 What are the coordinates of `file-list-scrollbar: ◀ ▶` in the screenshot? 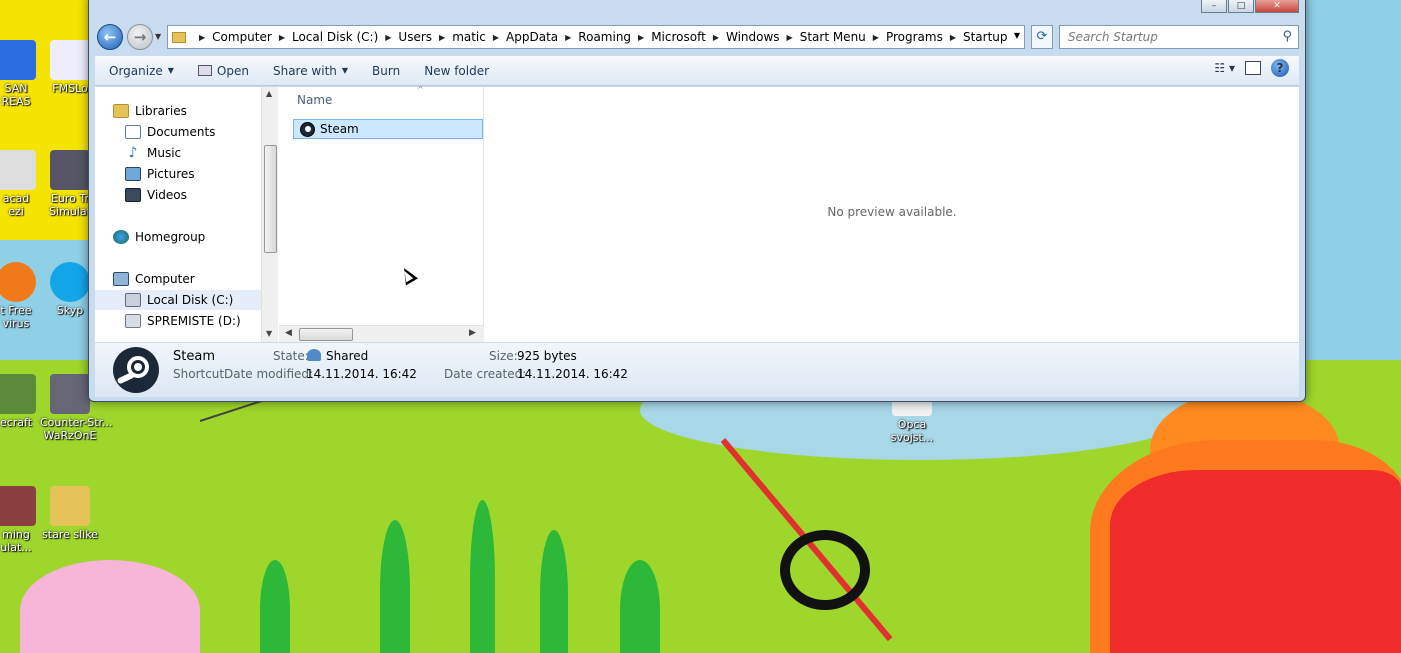 It's located at (381, 333).